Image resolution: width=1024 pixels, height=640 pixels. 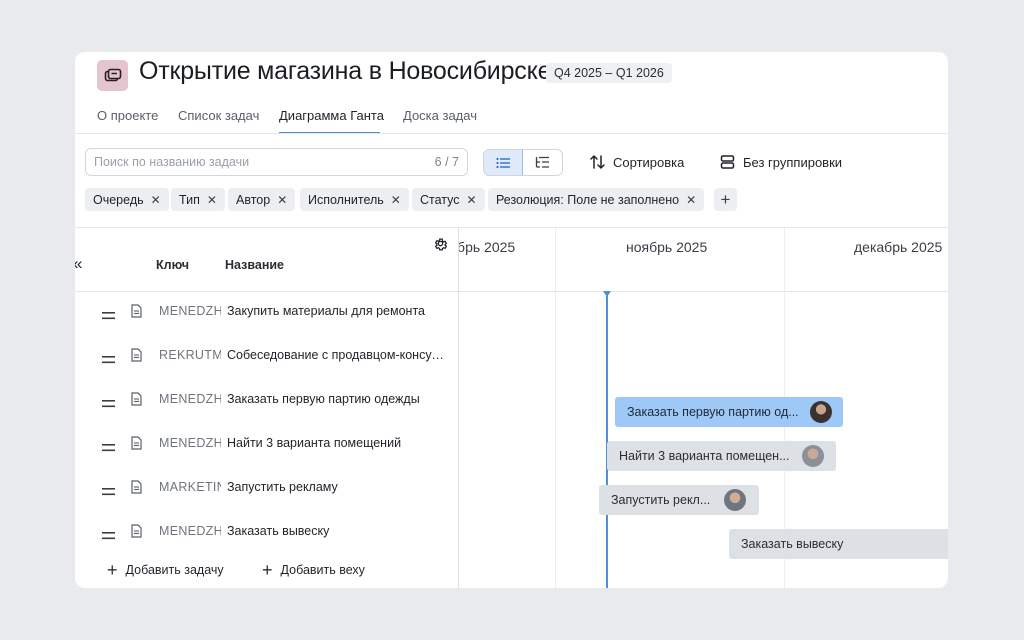 What do you see at coordinates (338, 487) in the screenshot?
I see `task-name: Запустить рекламу` at bounding box center [338, 487].